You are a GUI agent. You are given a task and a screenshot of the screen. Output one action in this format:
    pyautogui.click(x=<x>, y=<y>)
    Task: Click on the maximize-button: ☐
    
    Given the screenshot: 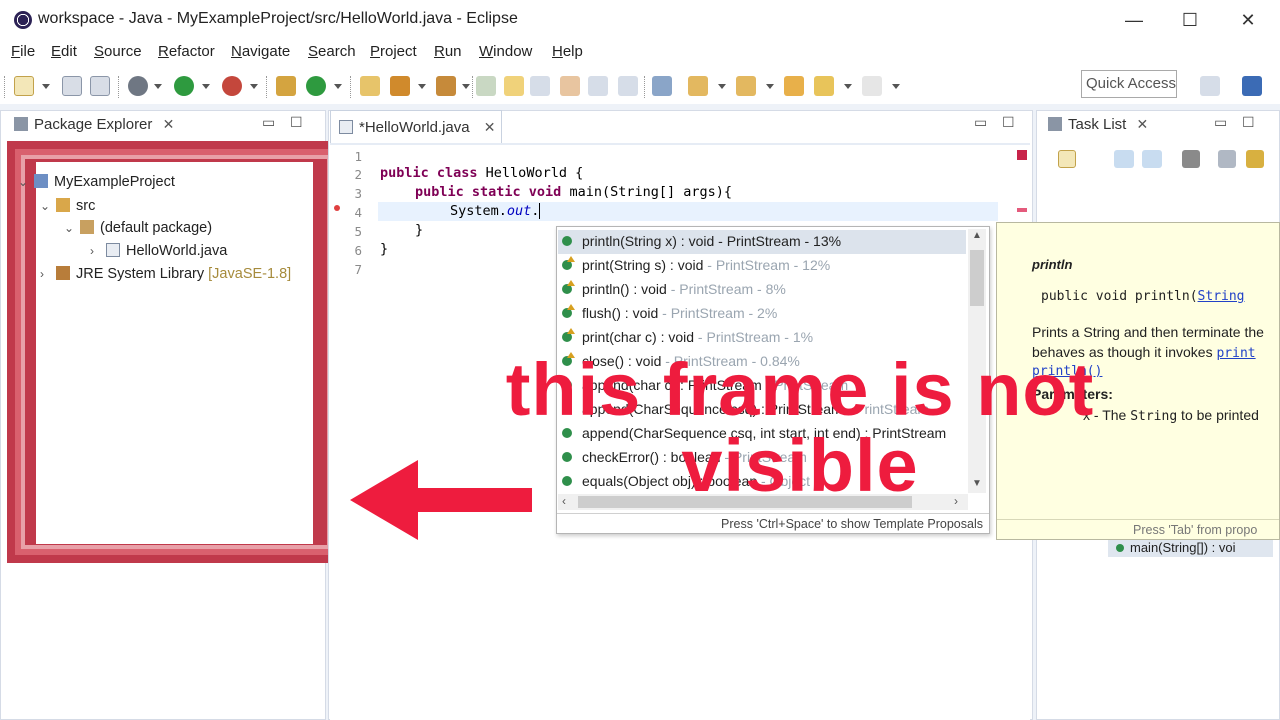 What is the action you would take?
    pyautogui.click(x=1190, y=20)
    